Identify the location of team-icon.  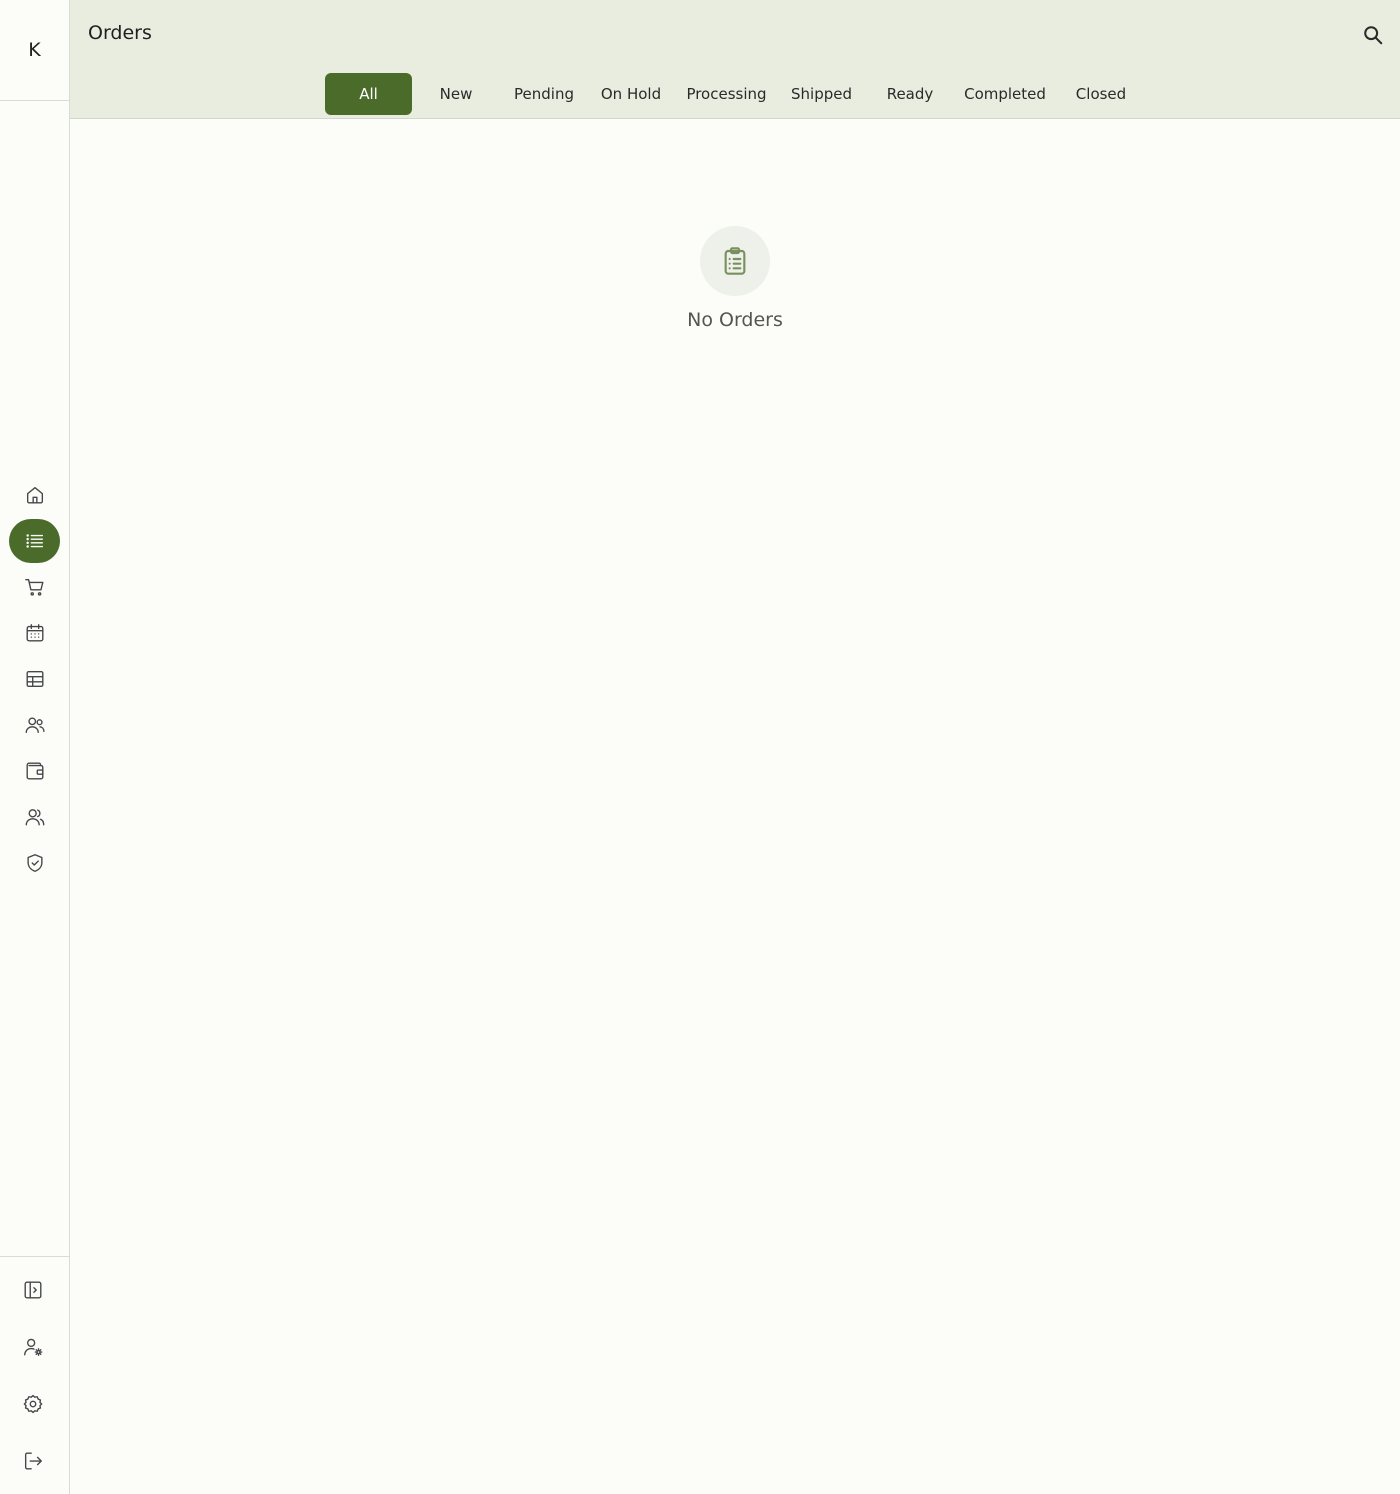
(34, 817).